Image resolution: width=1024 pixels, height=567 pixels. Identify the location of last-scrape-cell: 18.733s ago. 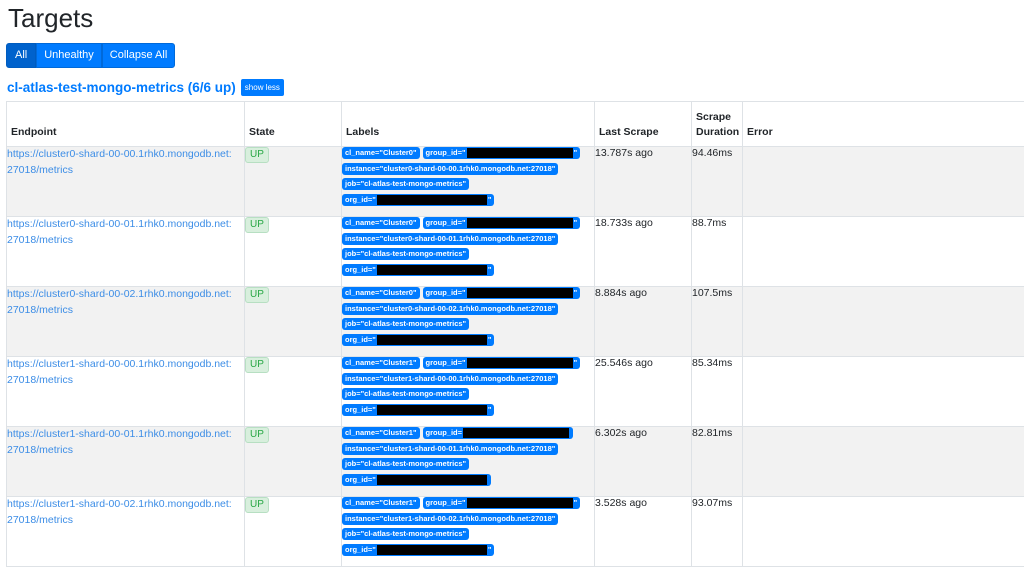
(643, 252).